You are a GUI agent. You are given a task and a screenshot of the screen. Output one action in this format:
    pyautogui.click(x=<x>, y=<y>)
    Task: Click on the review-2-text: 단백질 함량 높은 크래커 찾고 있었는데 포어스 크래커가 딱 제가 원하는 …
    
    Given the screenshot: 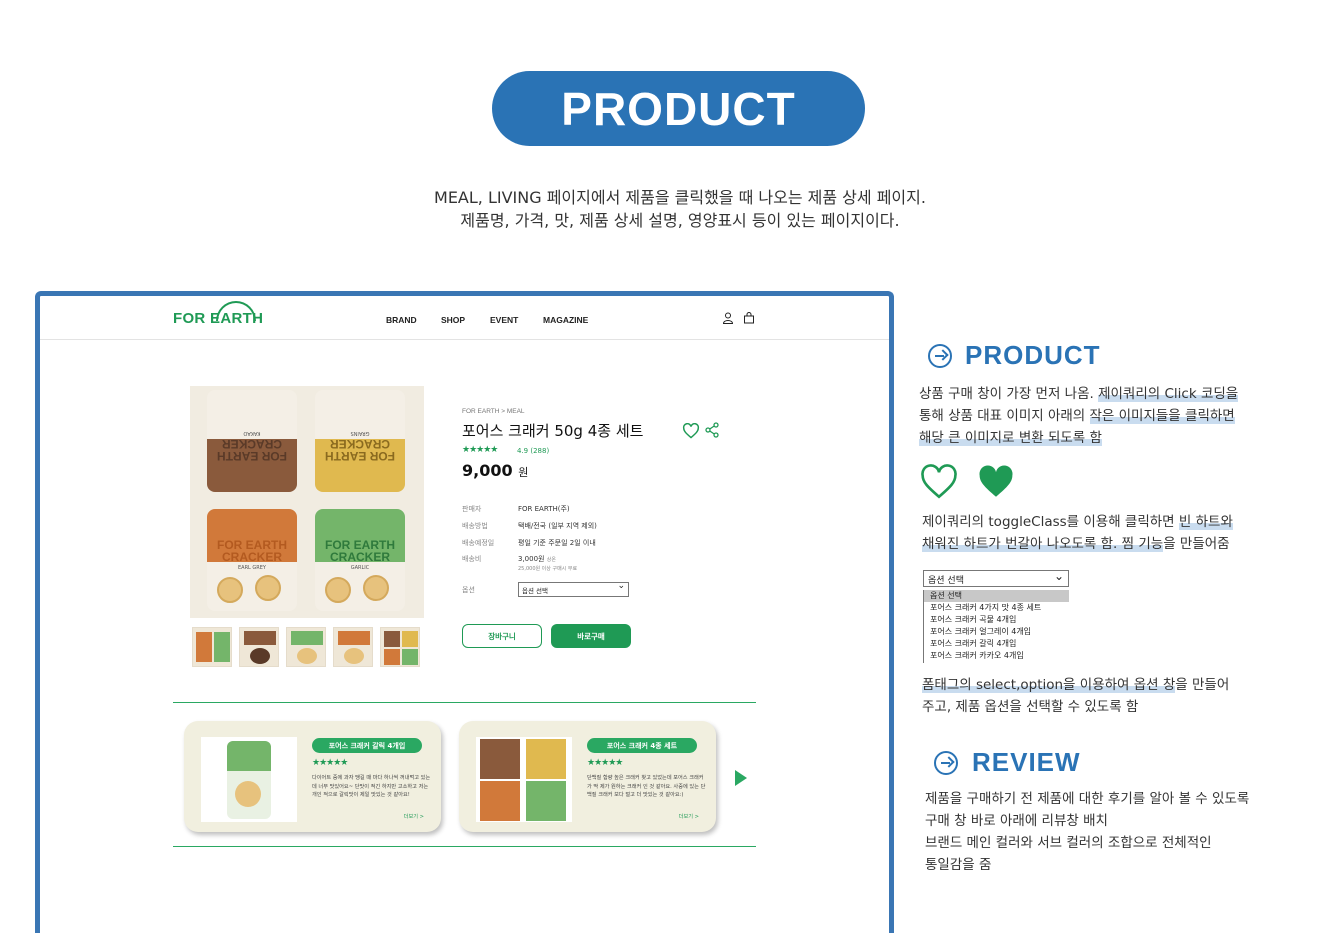 What is the action you would take?
    pyautogui.click(x=646, y=786)
    